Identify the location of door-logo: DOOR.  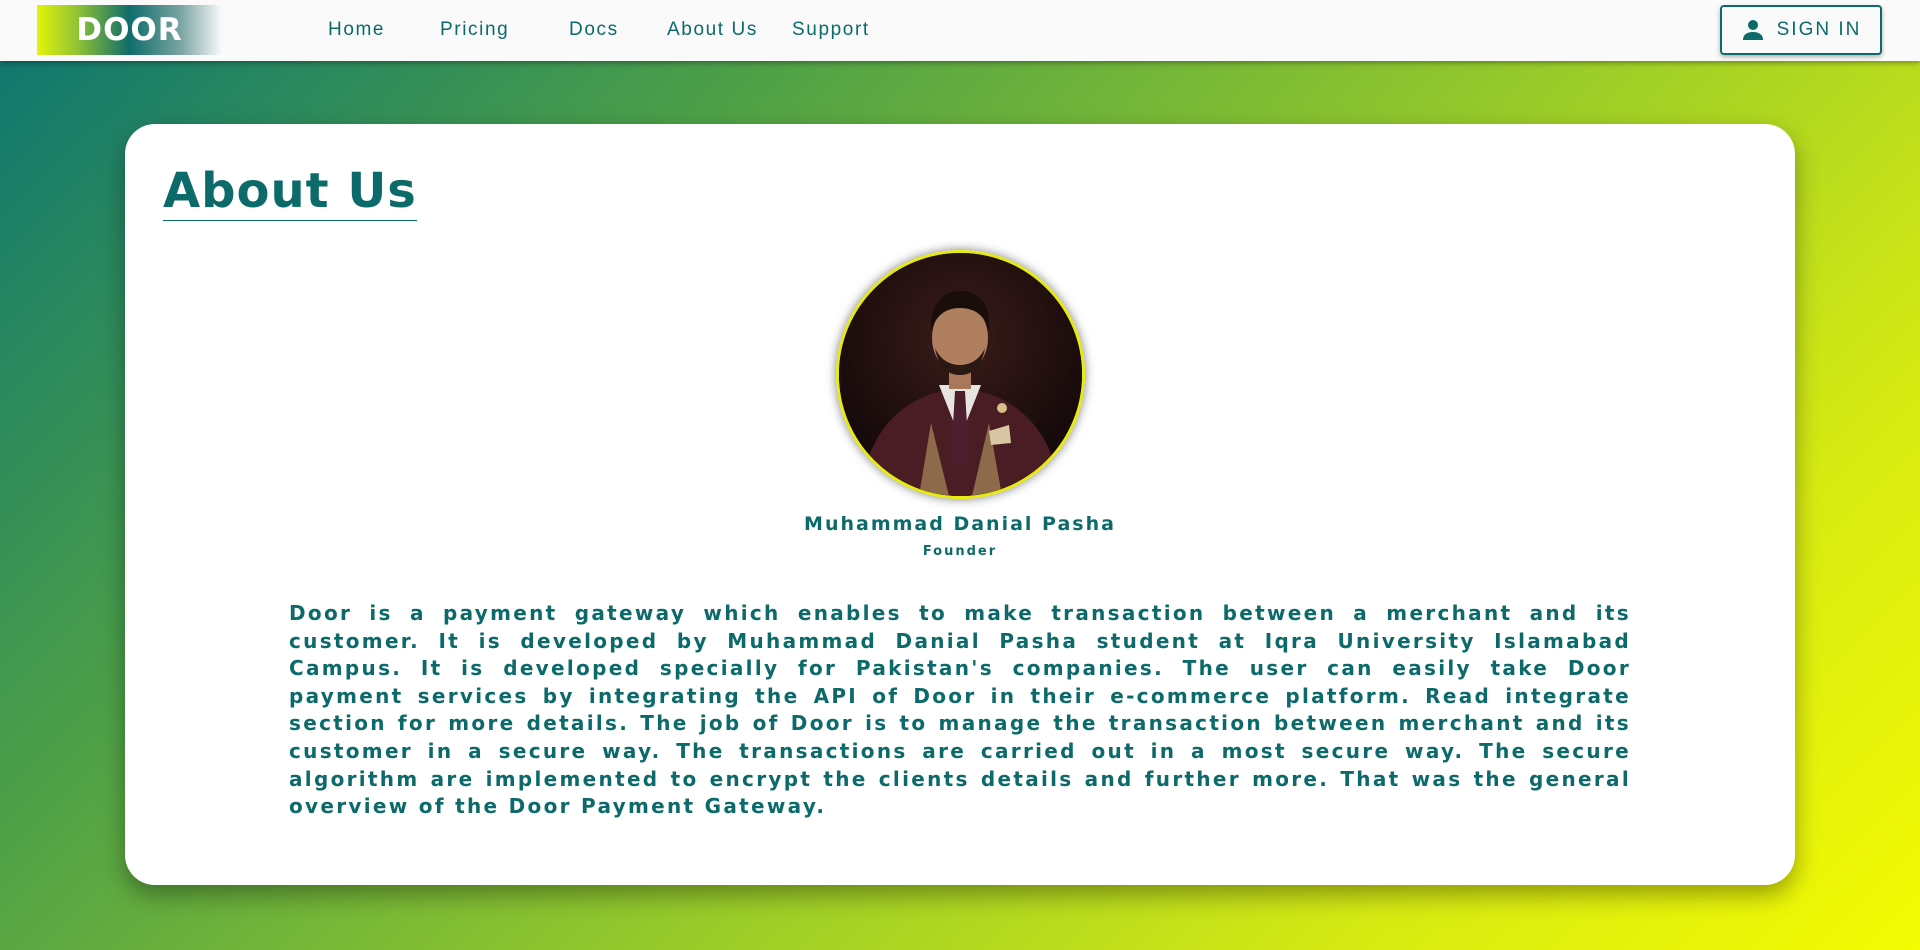
(129, 30).